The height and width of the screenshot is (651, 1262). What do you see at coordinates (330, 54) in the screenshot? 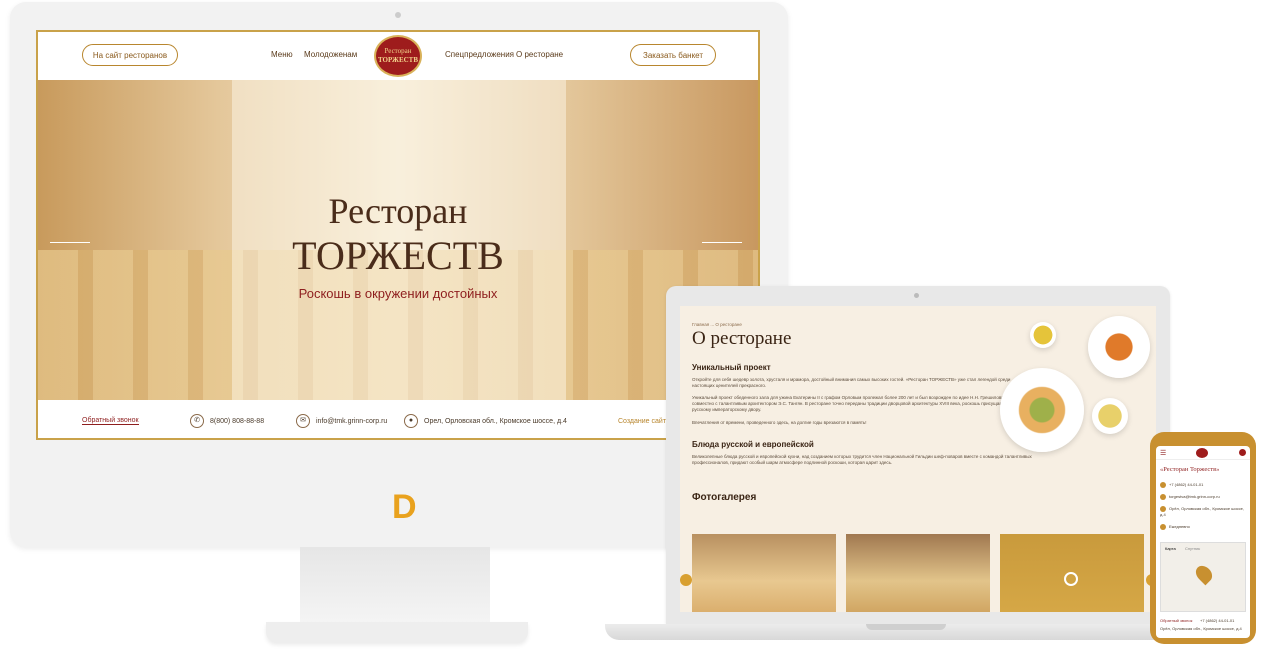
I see `nav-newlyweds: Молодоженам` at bounding box center [330, 54].